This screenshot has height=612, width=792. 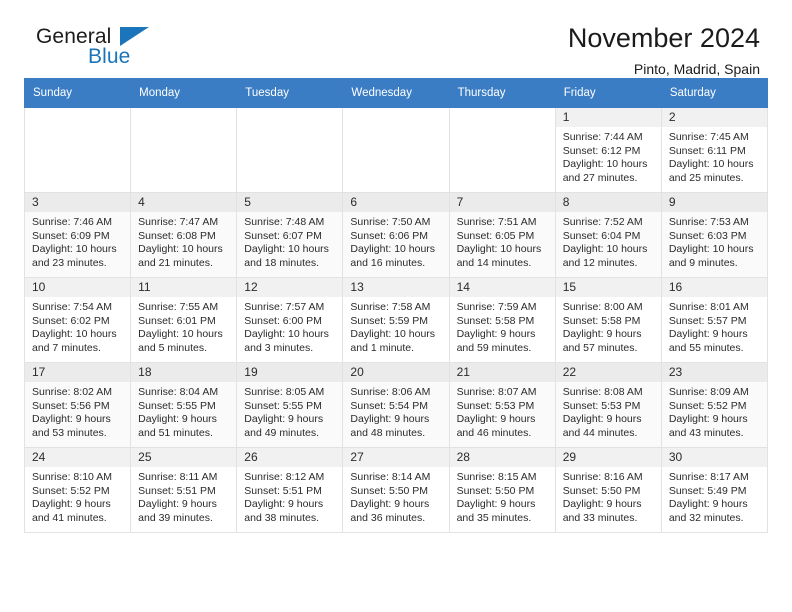 I want to click on day-number: 19, so click(x=290, y=372).